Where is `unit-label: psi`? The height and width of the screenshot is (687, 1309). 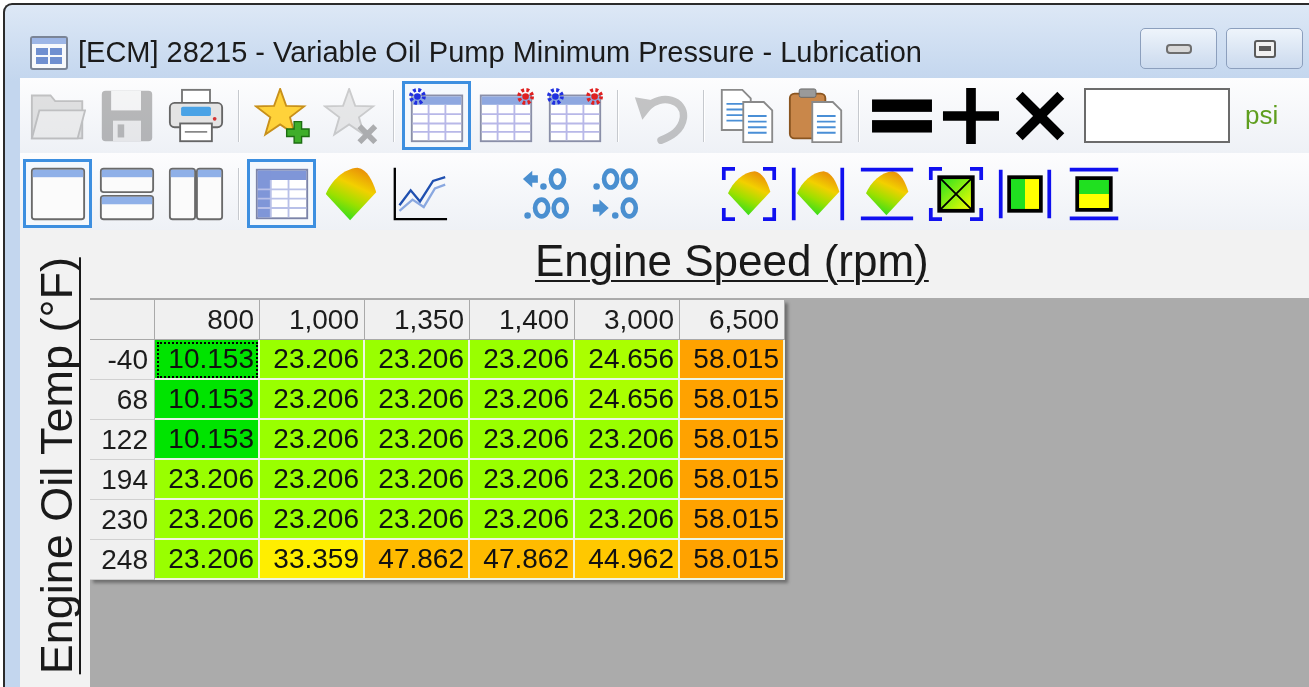 unit-label: psi is located at coordinates (1262, 115).